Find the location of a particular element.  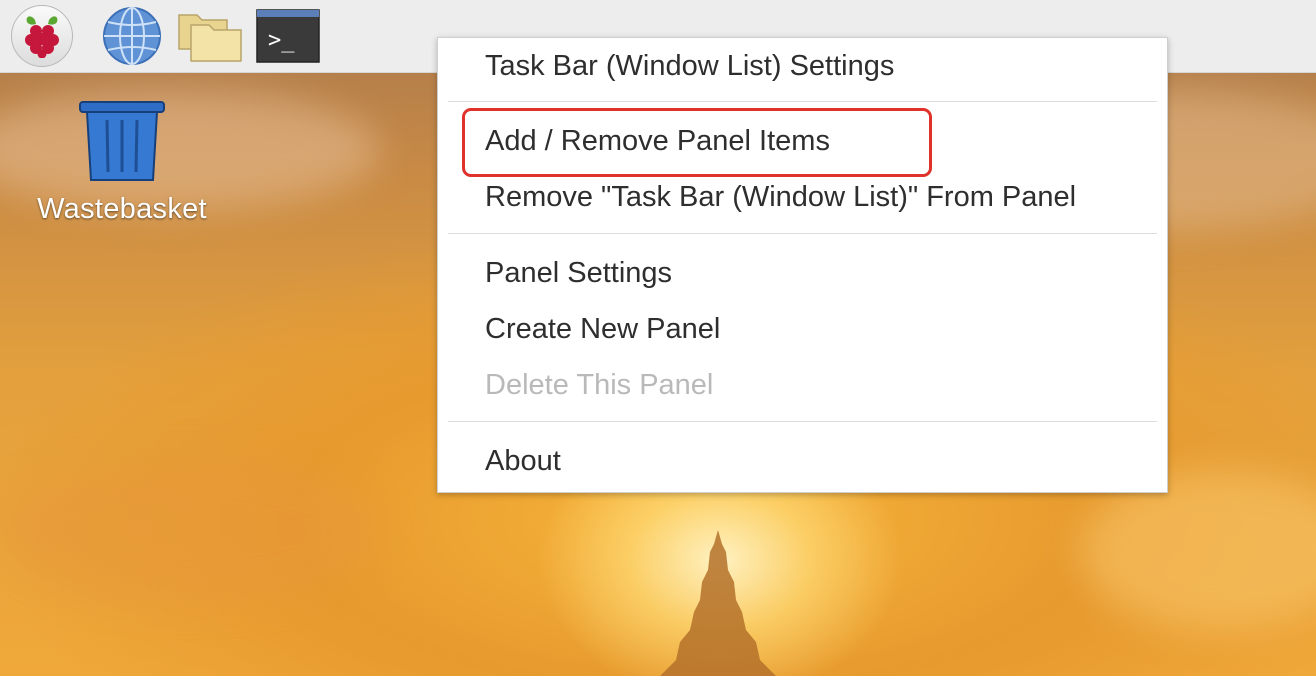

desktop-icon-wastebasket: Wastebasket is located at coordinates (122, 163).